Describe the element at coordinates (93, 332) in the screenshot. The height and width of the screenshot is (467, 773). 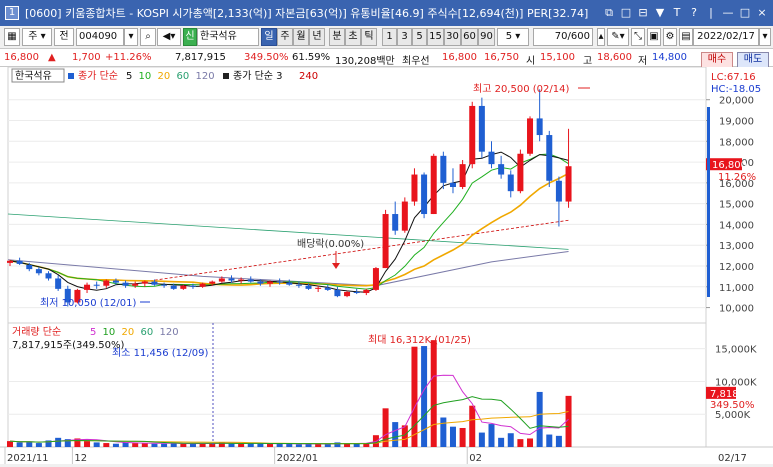
I see `legend-volume-period: 5` at that location.